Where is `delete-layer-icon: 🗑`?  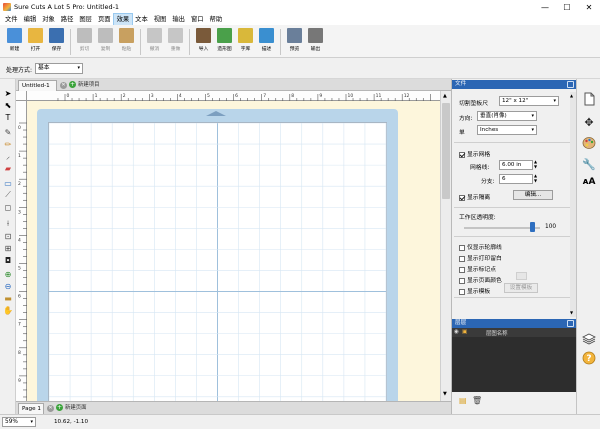 delete-layer-icon: 🗑 is located at coordinates (477, 400).